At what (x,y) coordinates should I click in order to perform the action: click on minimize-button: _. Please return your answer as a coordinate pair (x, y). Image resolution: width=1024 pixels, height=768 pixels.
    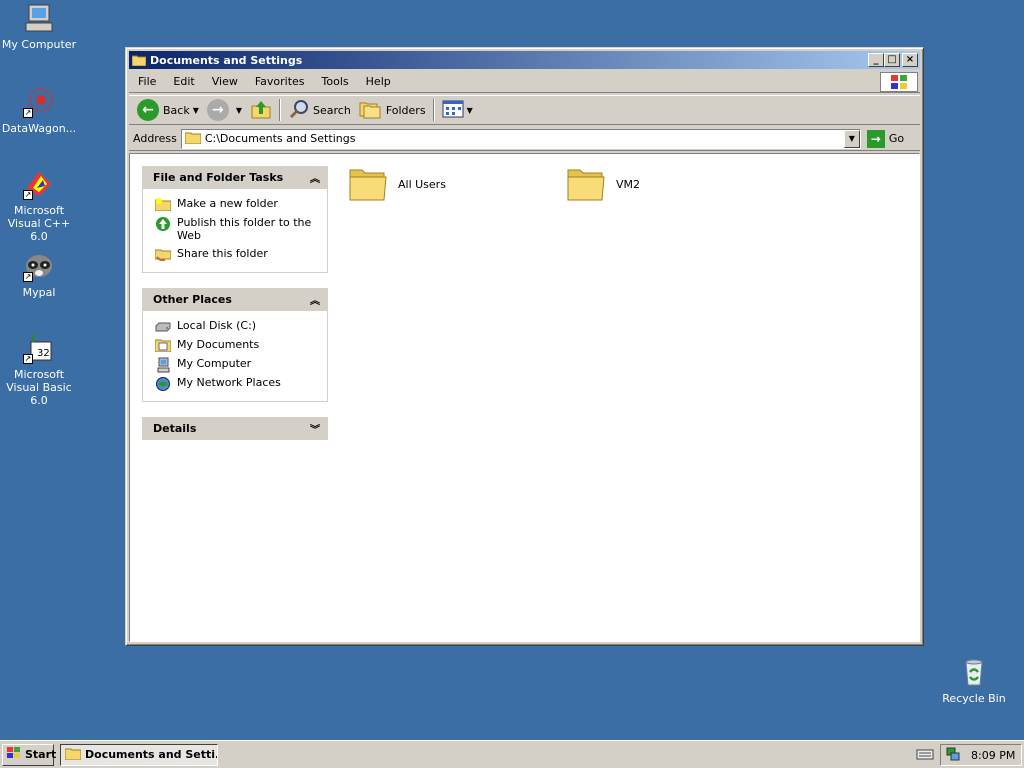
    Looking at the image, I should click on (876, 60).